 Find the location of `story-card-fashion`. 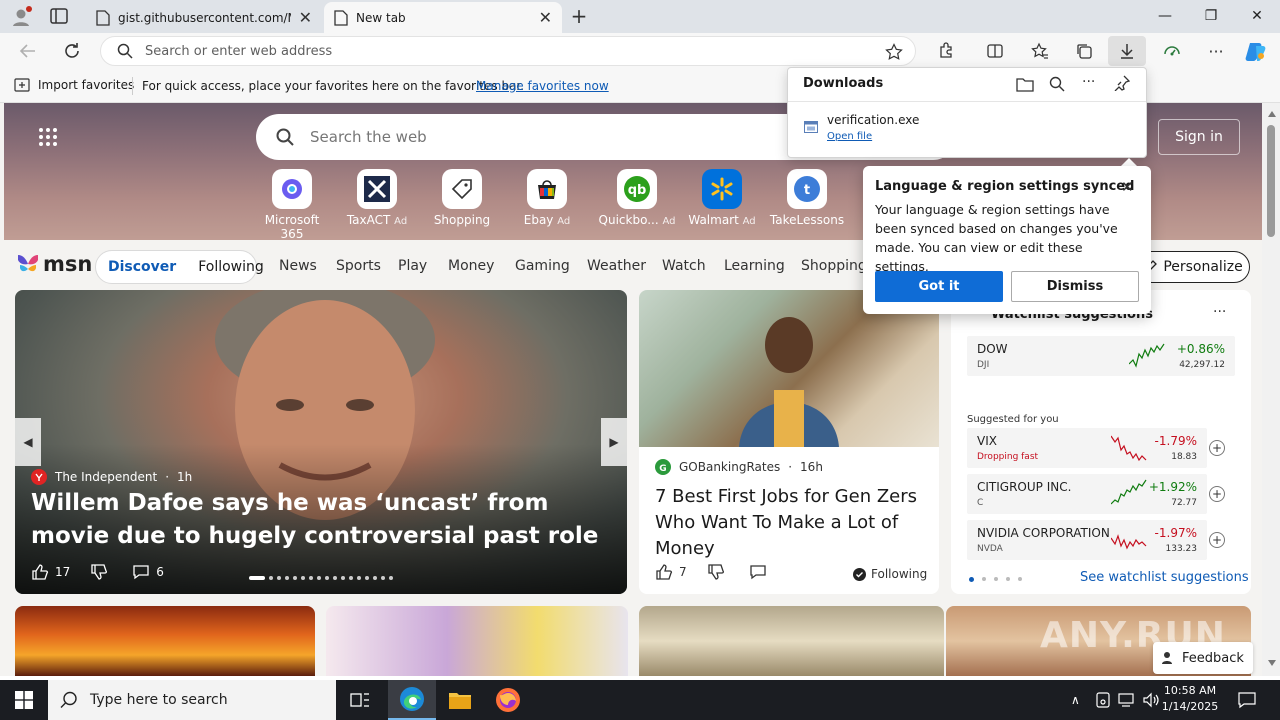

story-card-fashion is located at coordinates (477, 641).